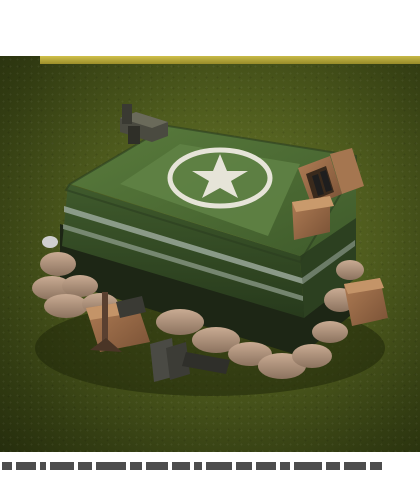  What do you see at coordinates (366, 302) in the screenshot?
I see `crate-stack-right` at bounding box center [366, 302].